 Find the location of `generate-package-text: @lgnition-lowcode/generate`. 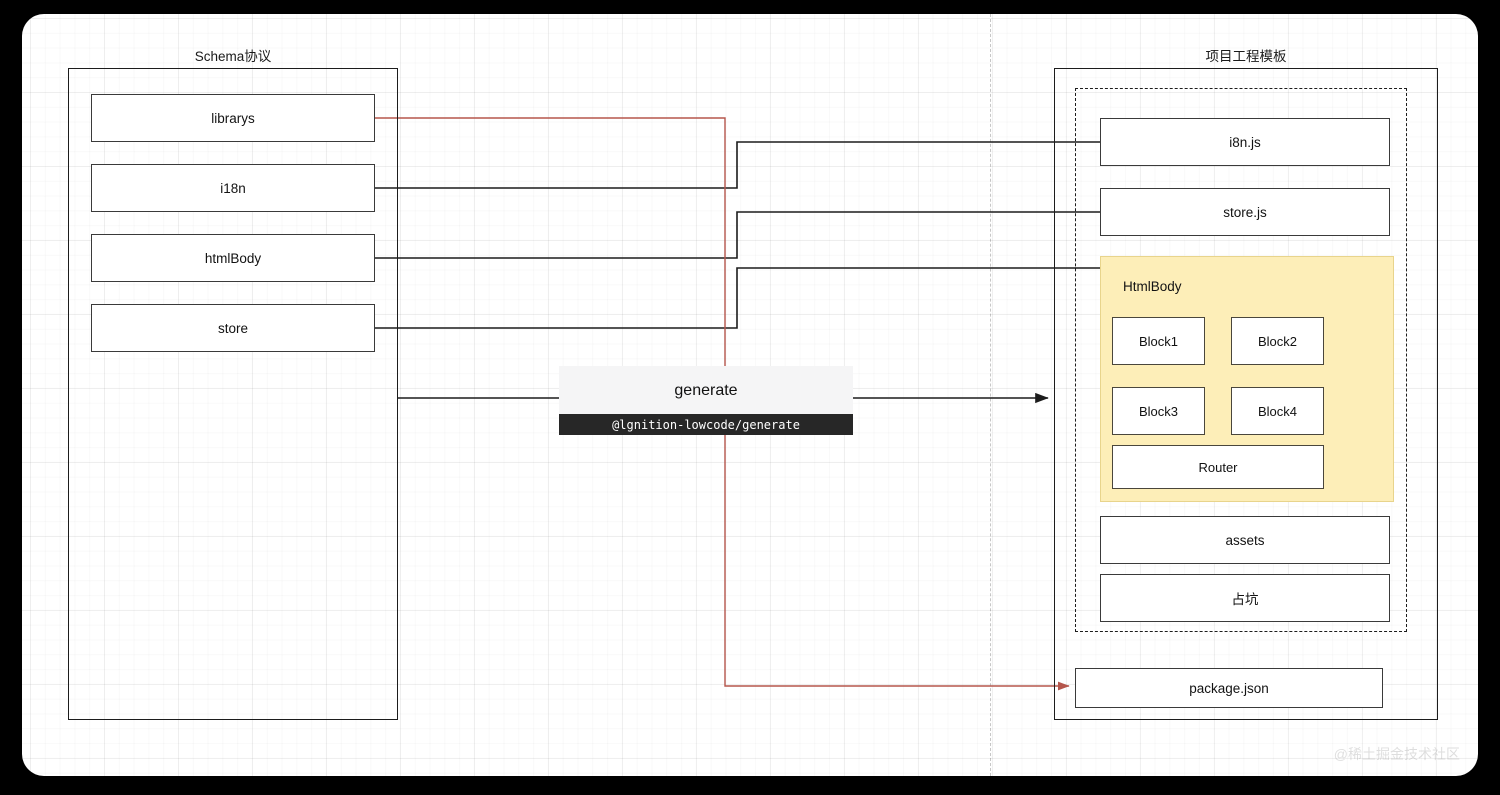

generate-package-text: @lgnition-lowcode/generate is located at coordinates (706, 424).